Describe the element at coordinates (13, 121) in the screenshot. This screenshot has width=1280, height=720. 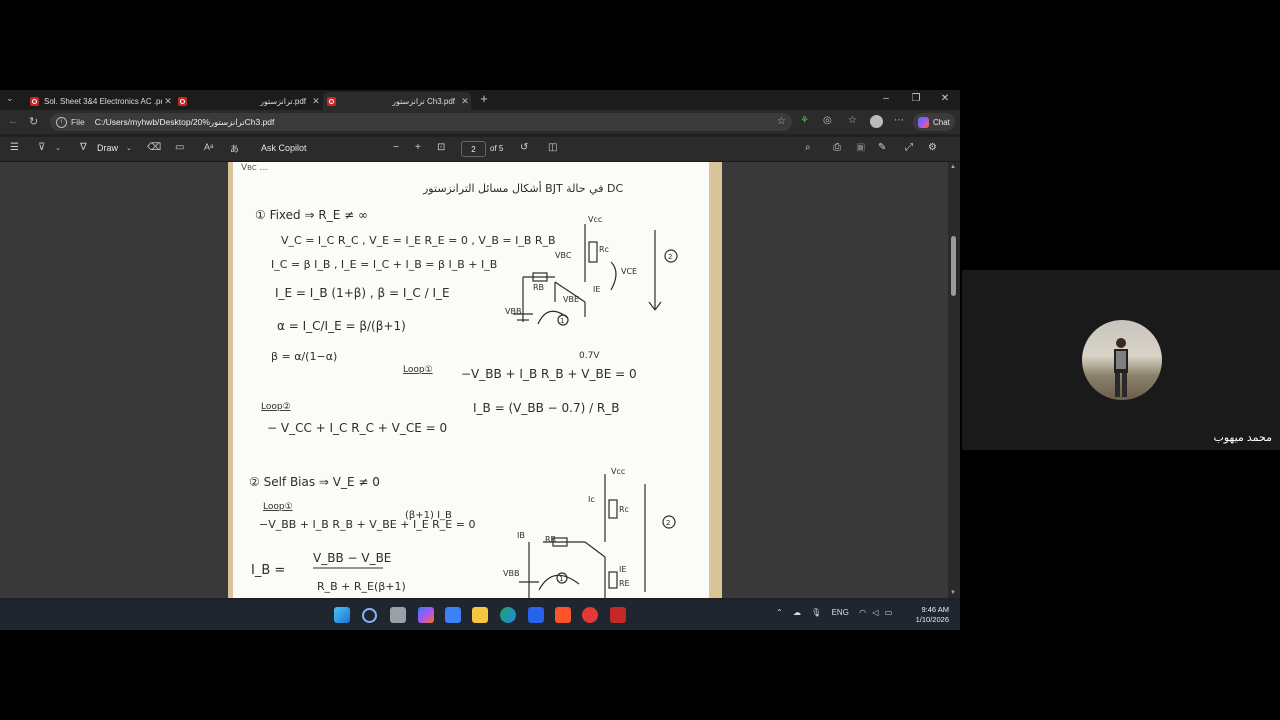
I see `back-icon: ←` at that location.